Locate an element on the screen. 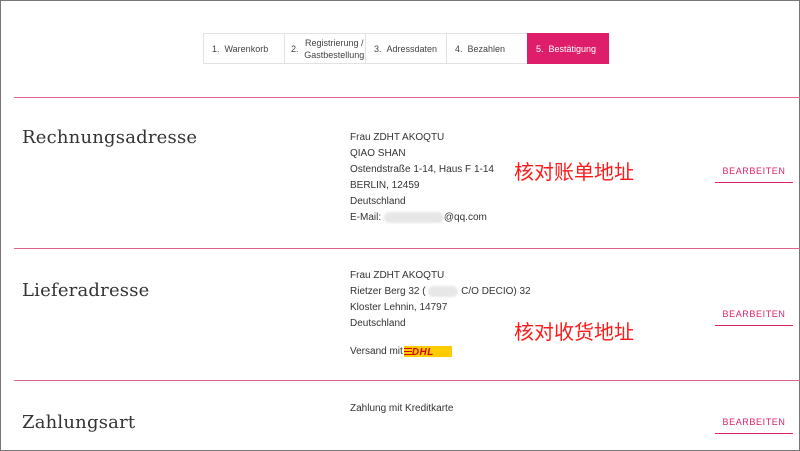 The image size is (800, 451). street-prefix: Rietzer Berg 32 ( is located at coordinates (388, 291).